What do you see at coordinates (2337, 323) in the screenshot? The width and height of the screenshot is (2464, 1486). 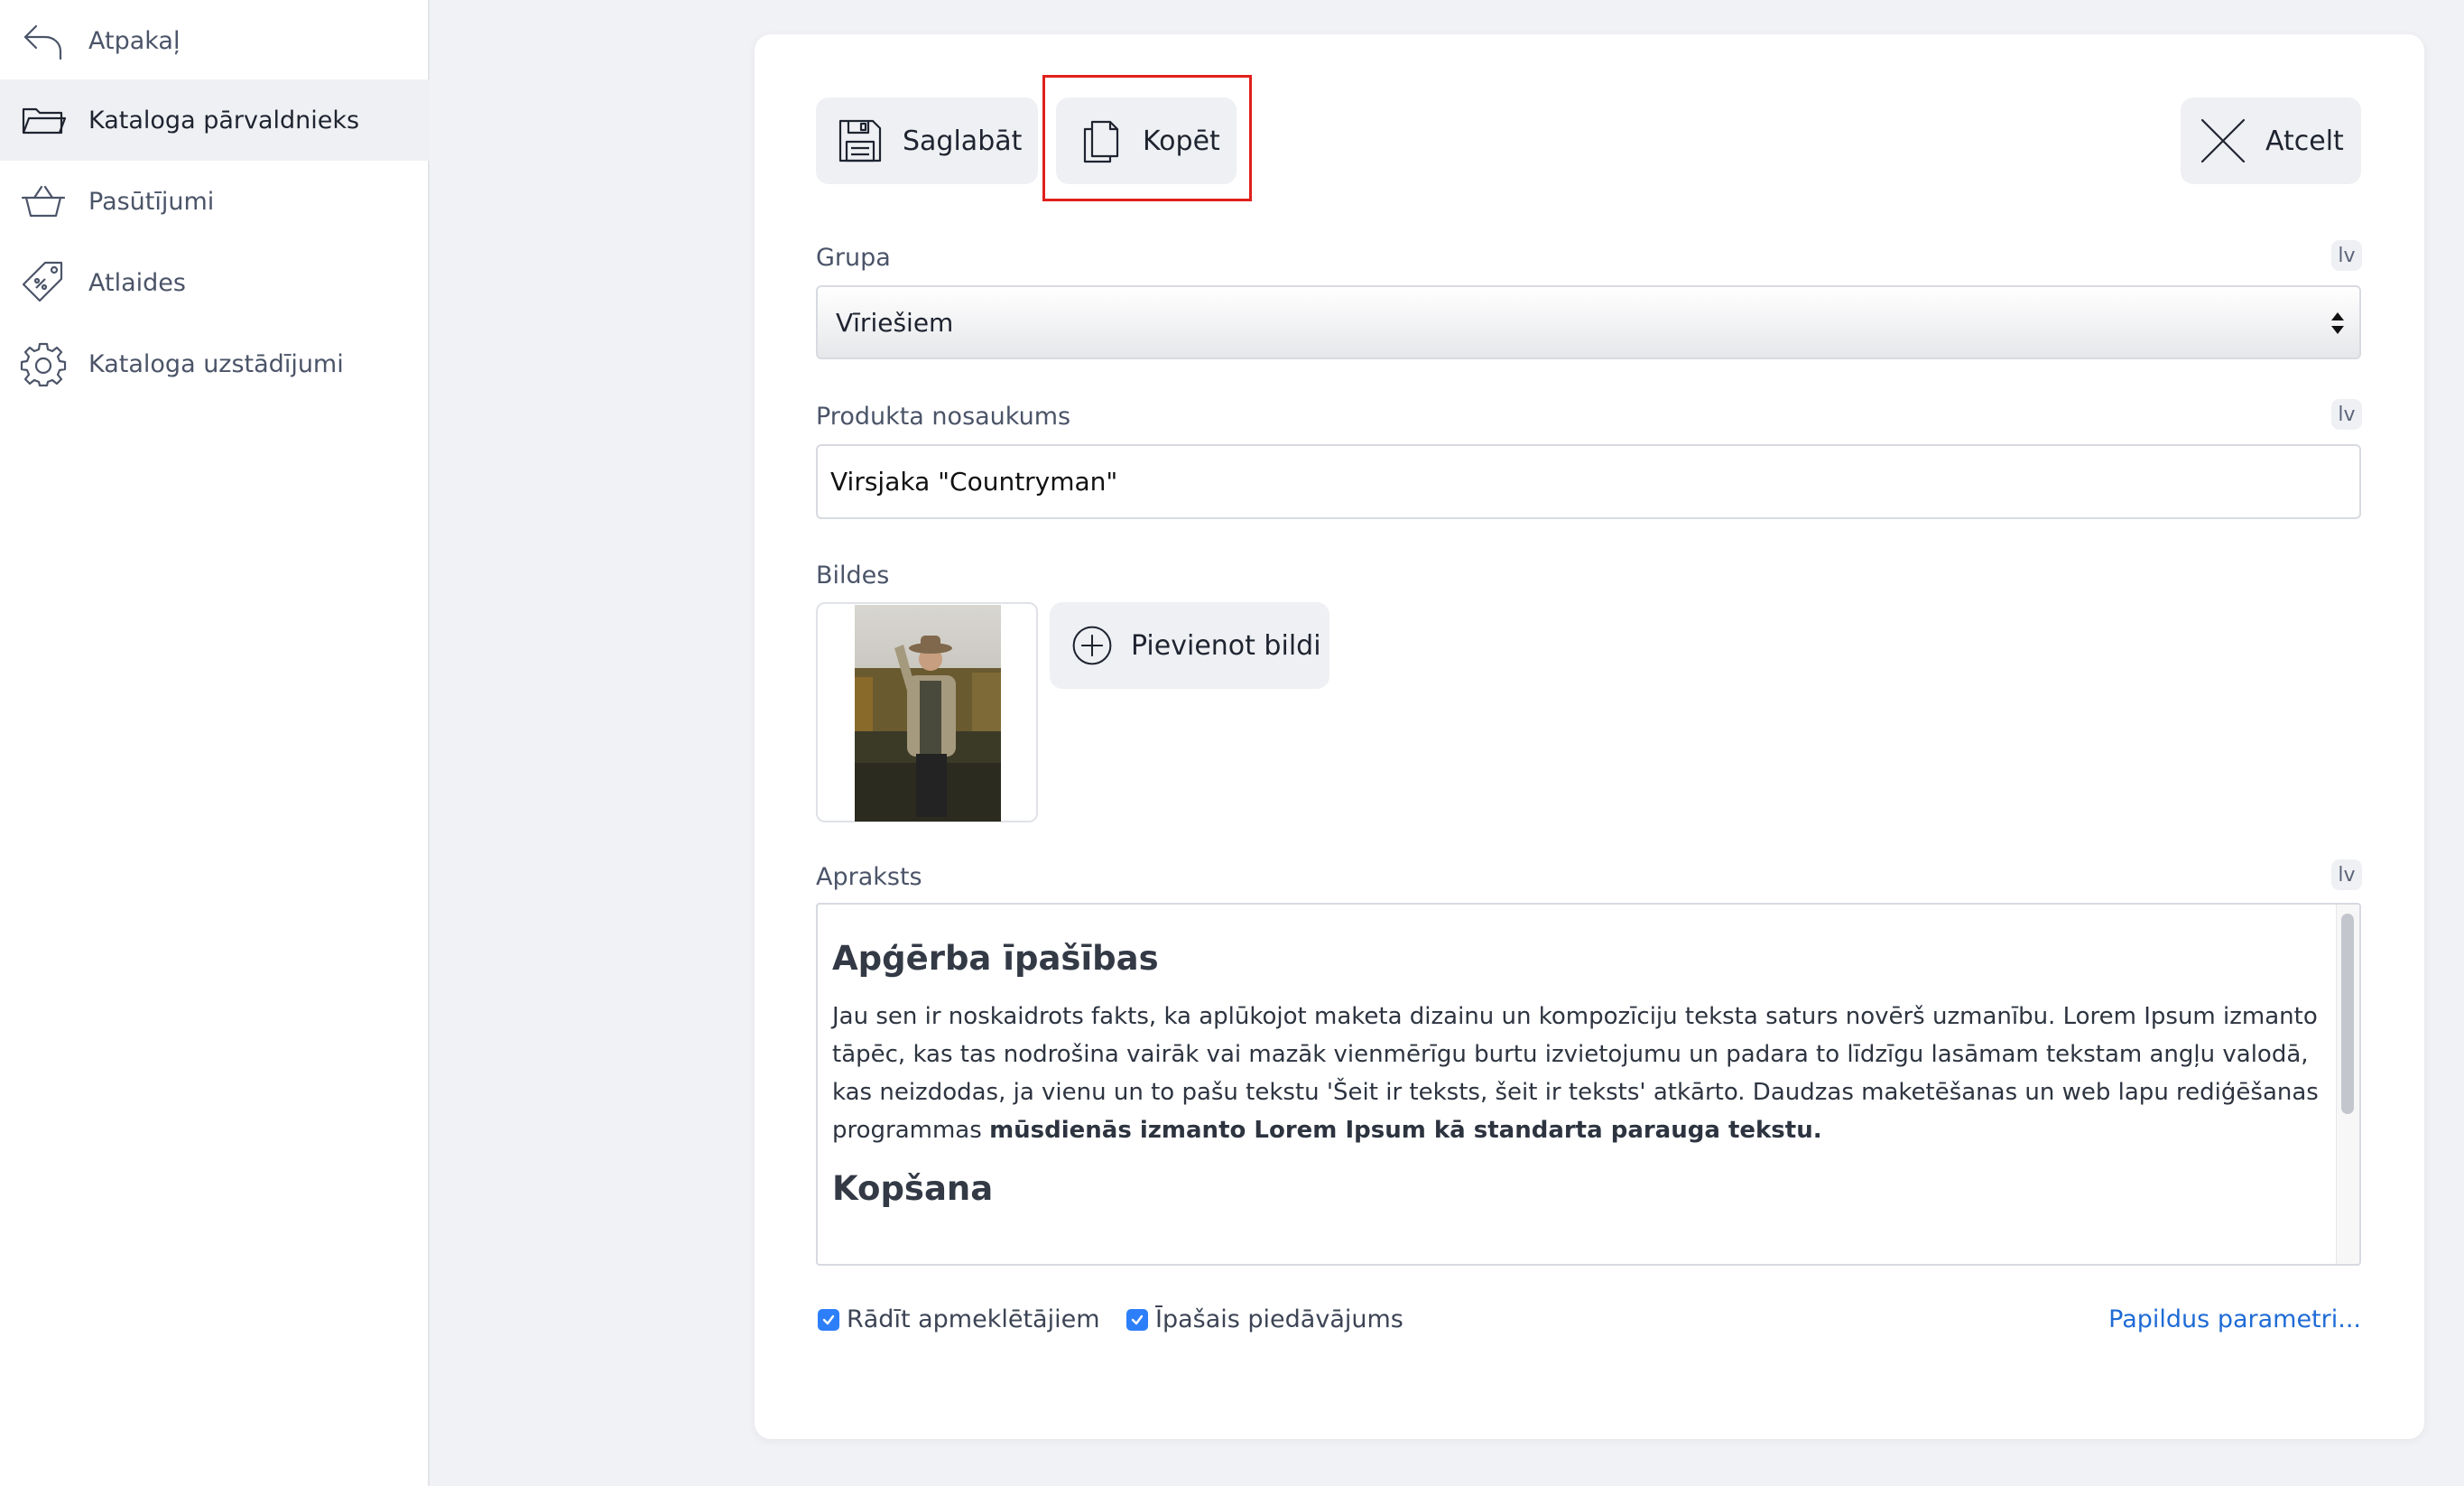 I see `select-arrows-icon` at bounding box center [2337, 323].